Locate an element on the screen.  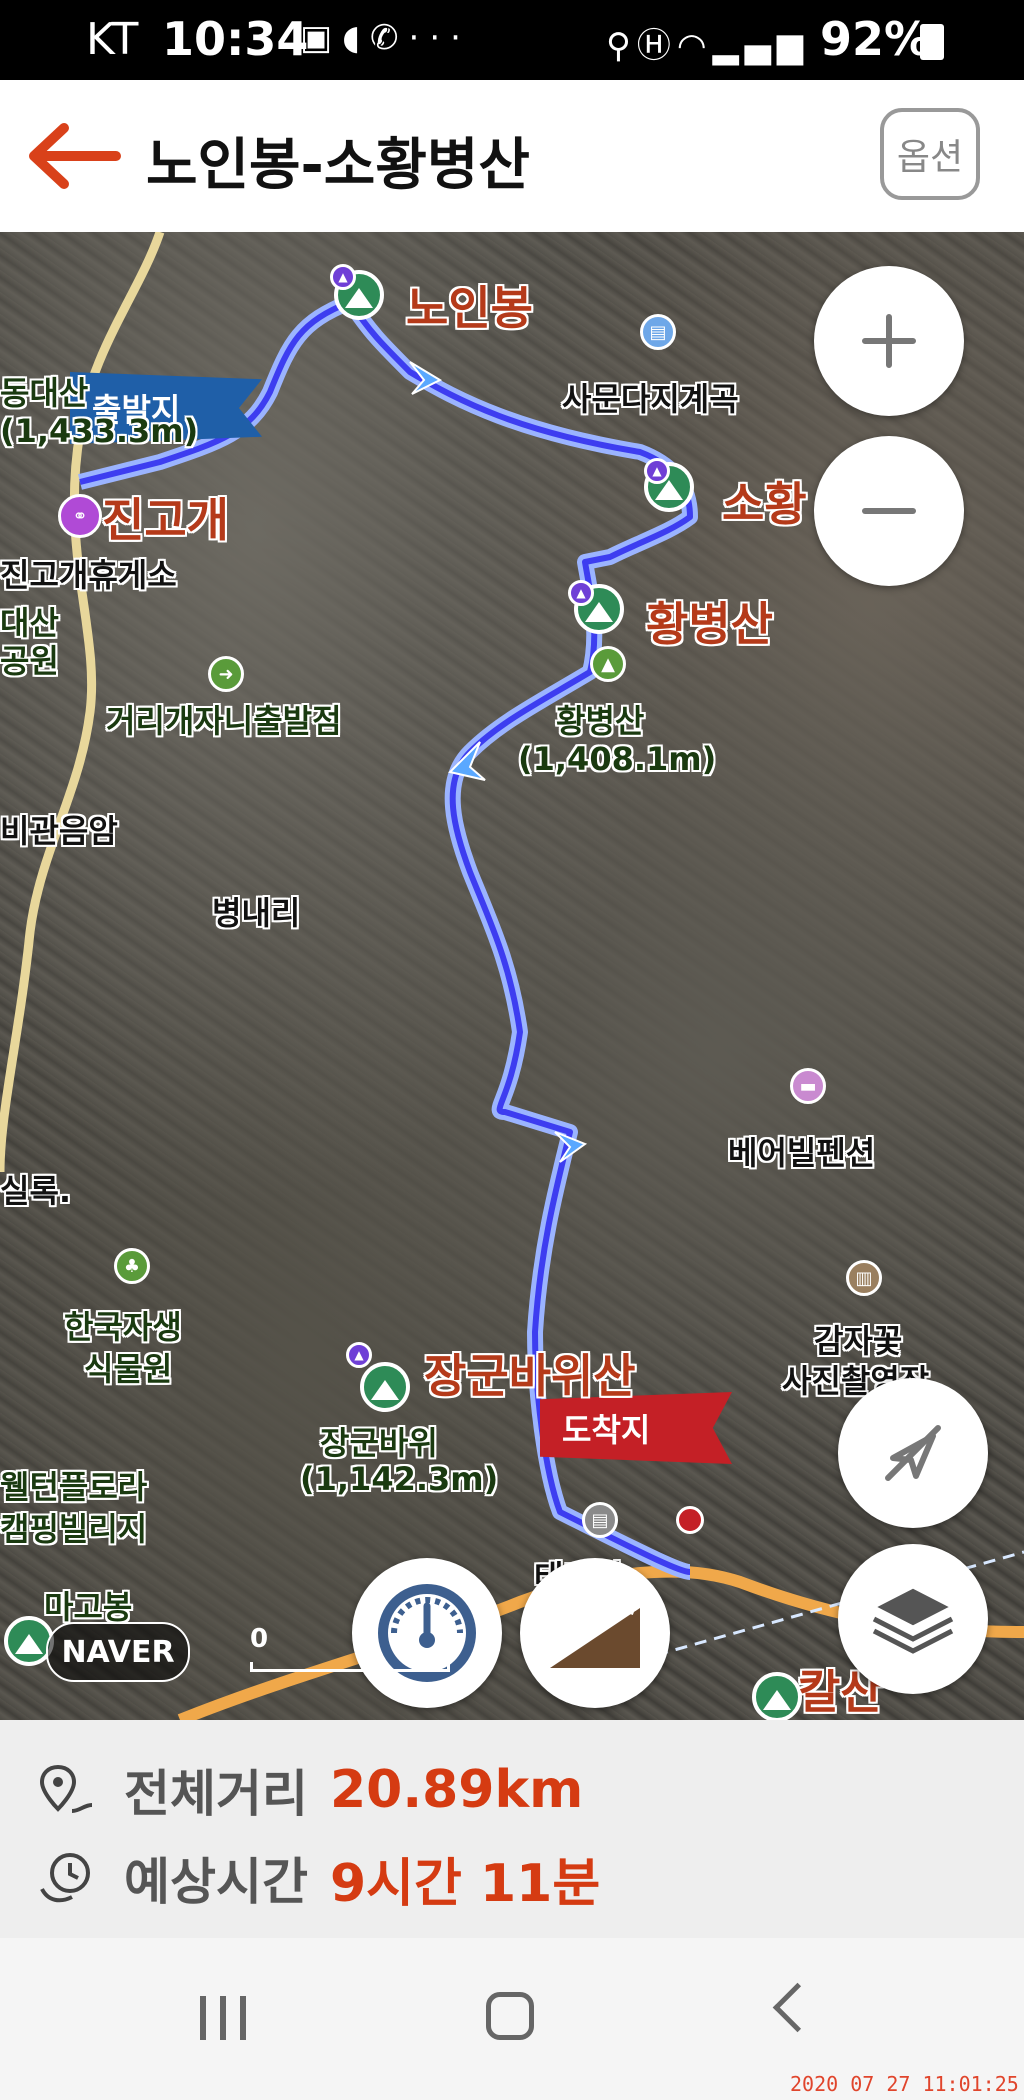
poi-icon: ▬ is located at coordinates (808, 1086).